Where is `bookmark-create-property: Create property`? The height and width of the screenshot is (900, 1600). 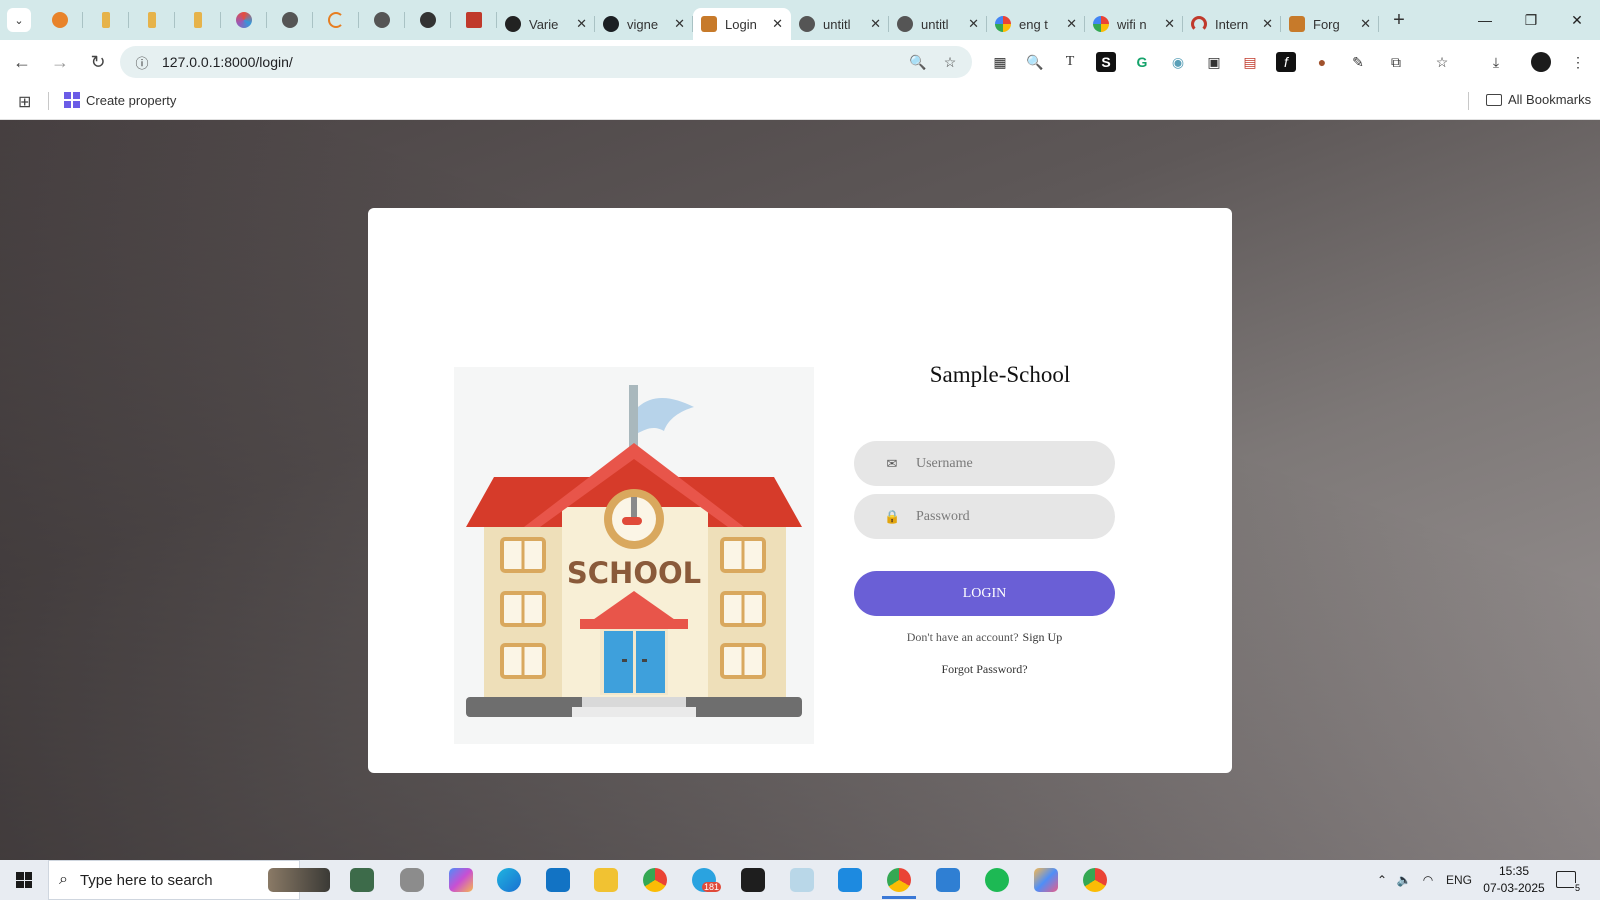
bookmark-create-property: Create property is located at coordinates (120, 100).